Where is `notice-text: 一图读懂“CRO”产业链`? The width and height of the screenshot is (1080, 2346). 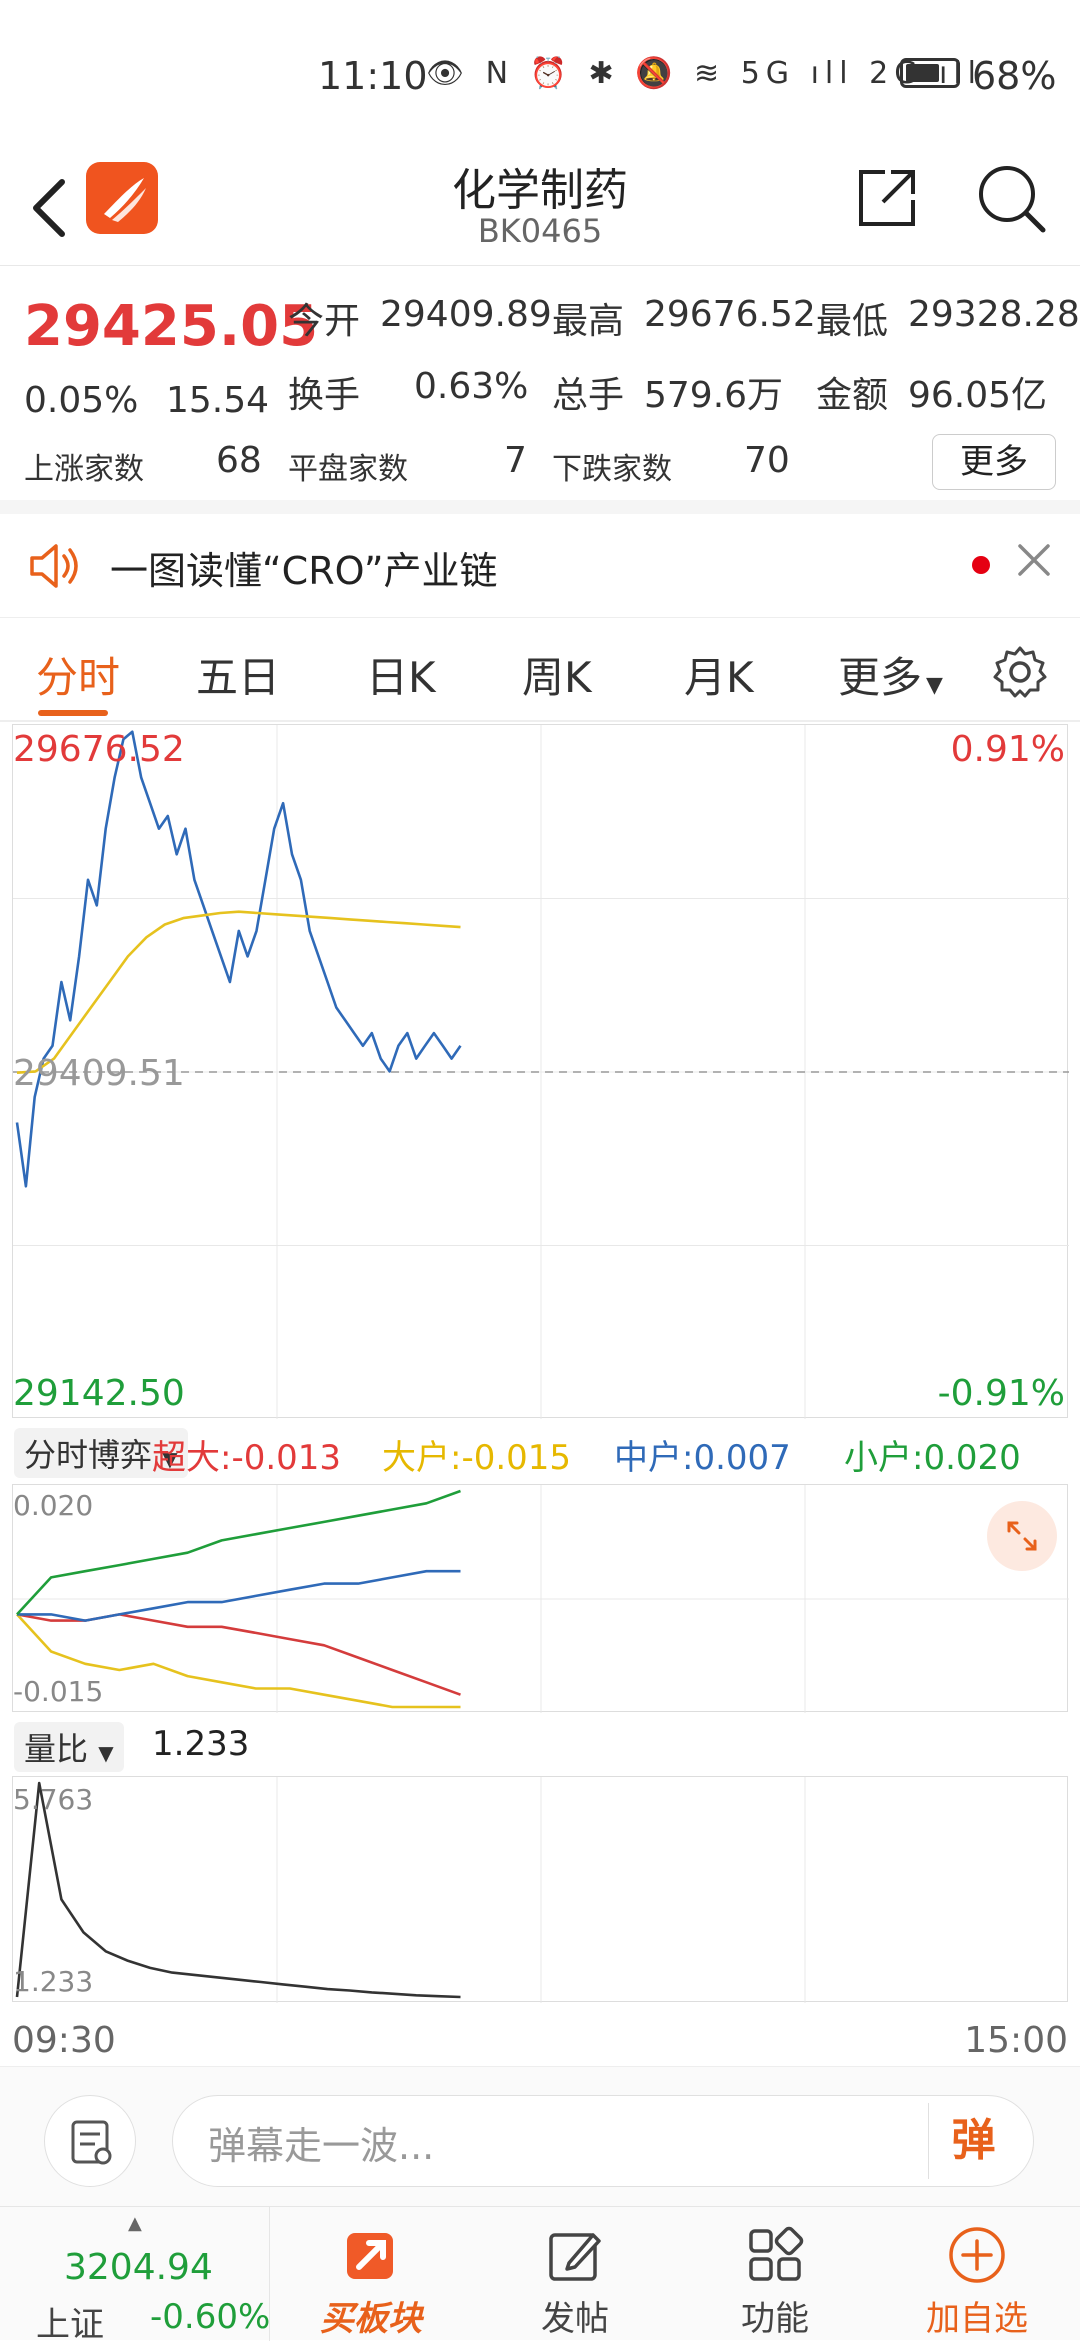
notice-text: 一图读懂“CRO”产业链 is located at coordinates (304, 571).